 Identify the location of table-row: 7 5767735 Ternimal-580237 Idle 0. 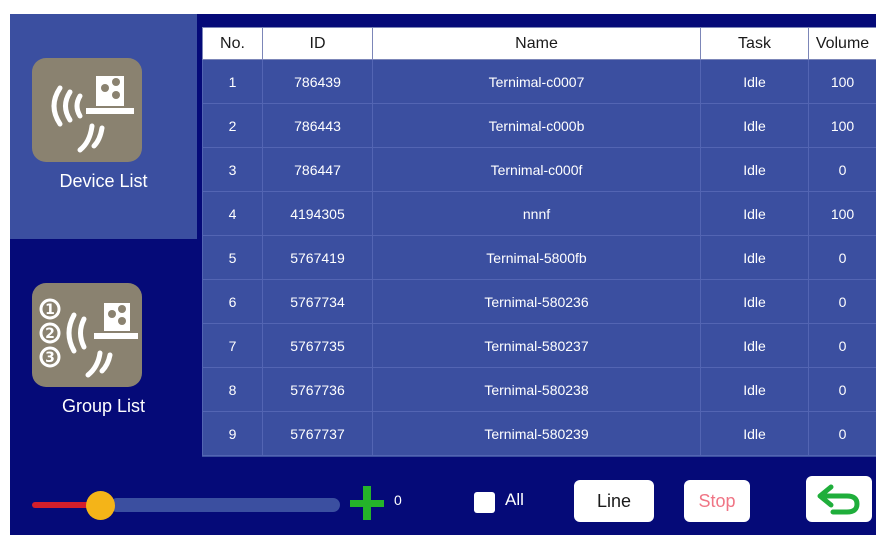
(539, 345).